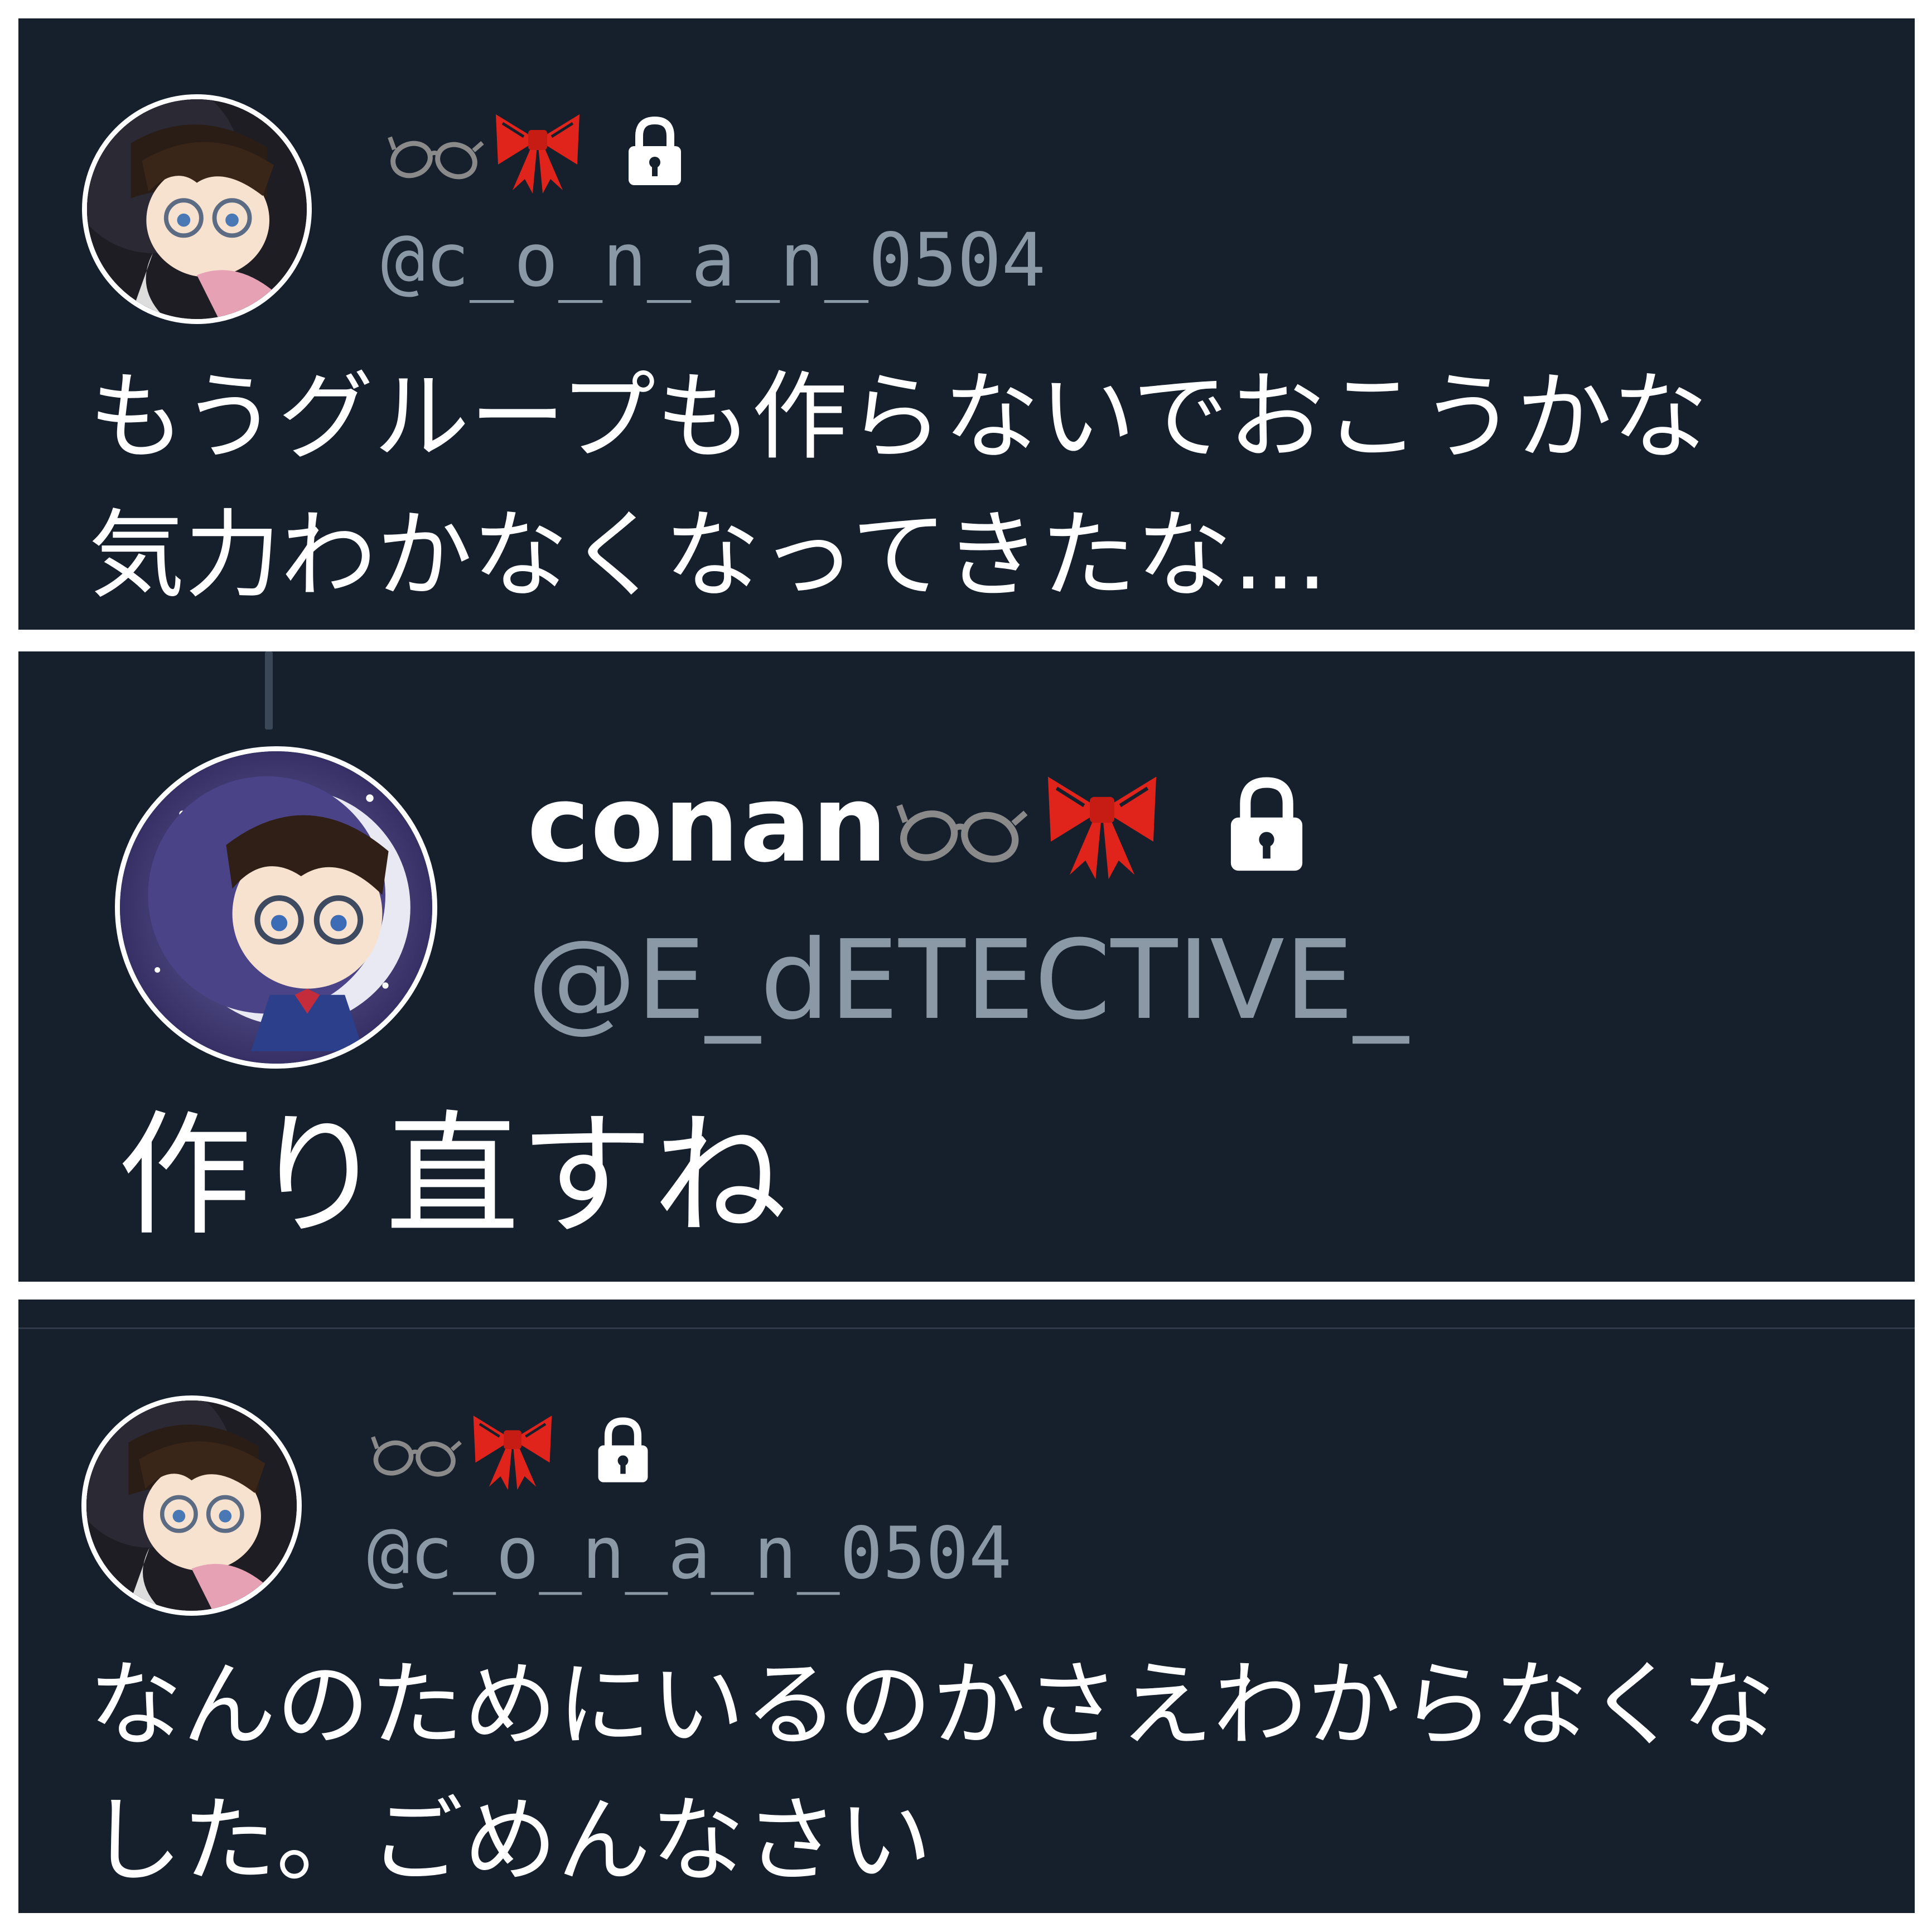  Describe the element at coordinates (707, 824) in the screenshot. I see `display-name: conan` at that location.